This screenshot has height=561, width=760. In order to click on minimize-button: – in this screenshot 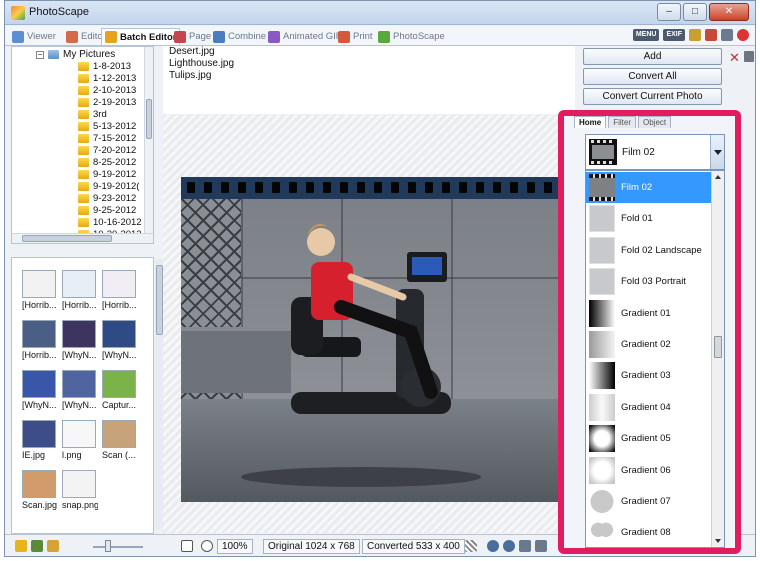, I will do `click(669, 12)`.